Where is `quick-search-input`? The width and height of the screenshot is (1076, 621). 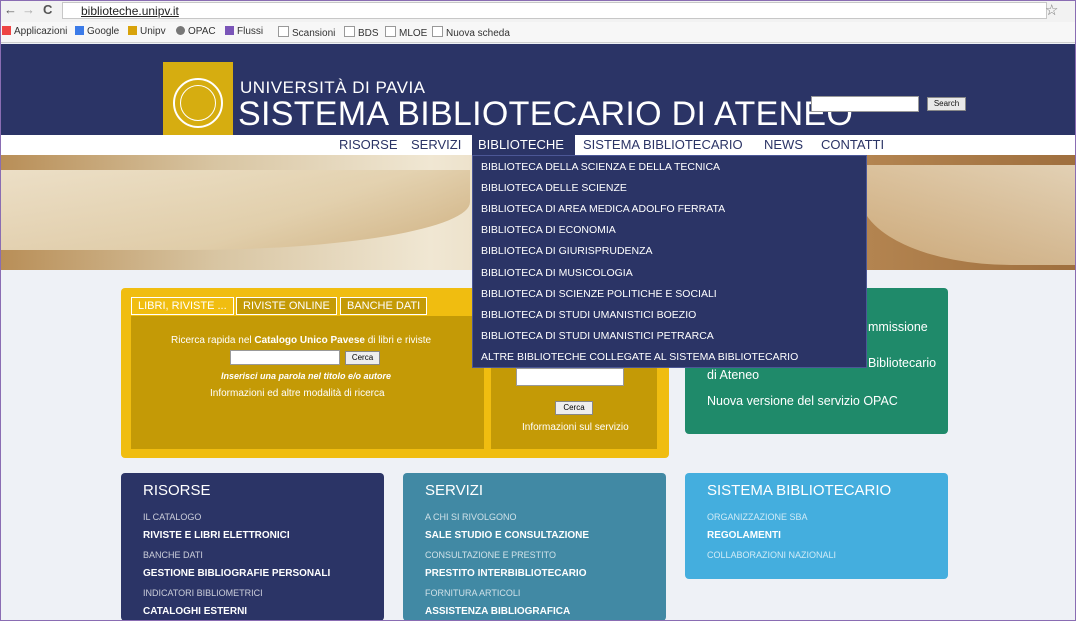
quick-search-input is located at coordinates (285, 357).